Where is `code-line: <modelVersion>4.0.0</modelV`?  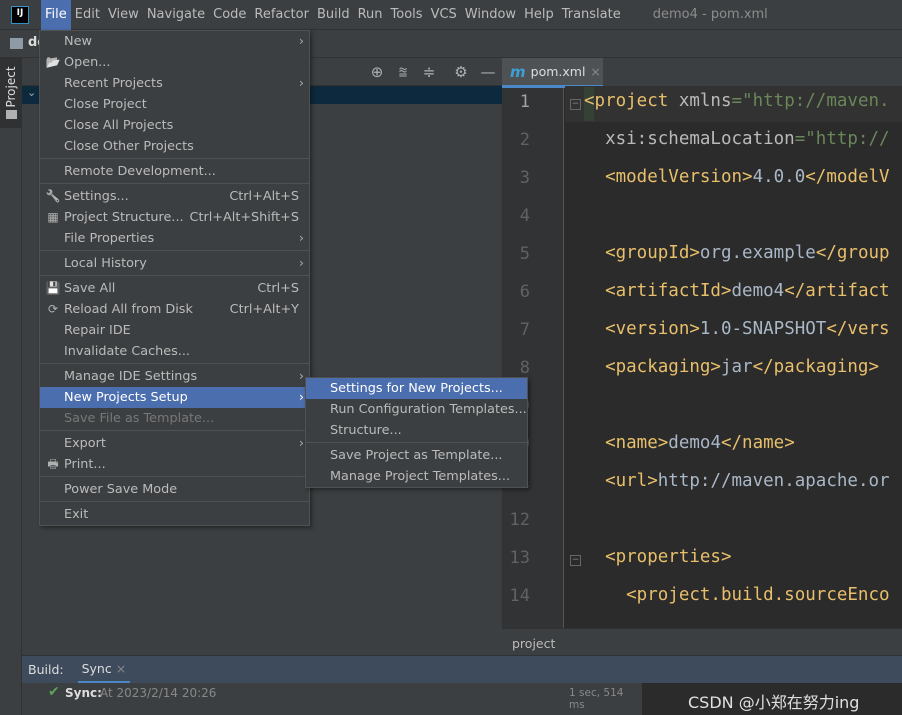
code-line: <modelVersion>4.0.0</modelV is located at coordinates (737, 177).